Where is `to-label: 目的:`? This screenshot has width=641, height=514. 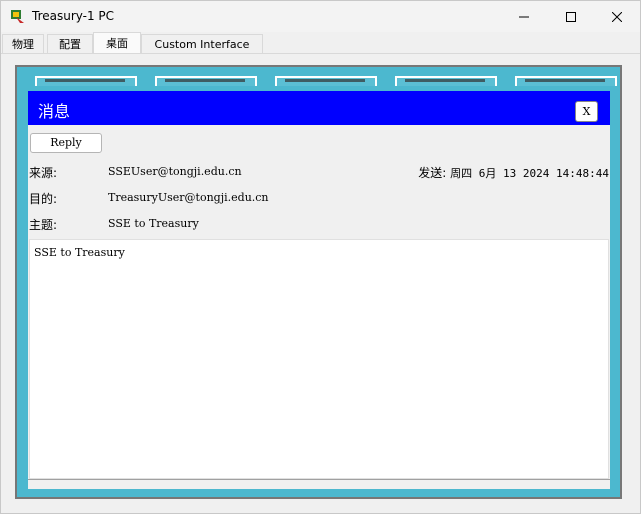 to-label: 目的: is located at coordinates (43, 199).